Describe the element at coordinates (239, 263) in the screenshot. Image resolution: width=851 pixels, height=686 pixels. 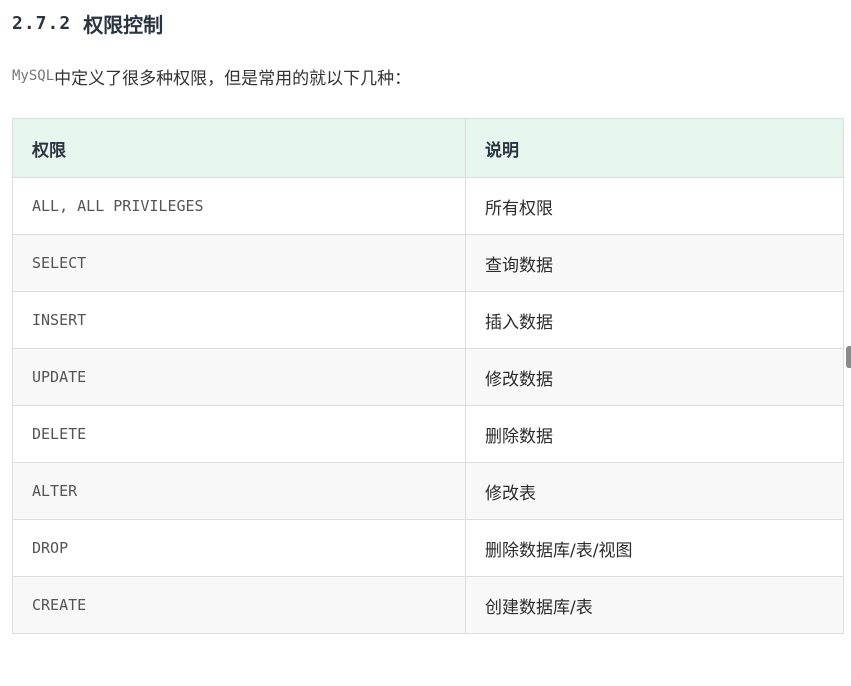
I see `privilege-cell: SELECT` at that location.